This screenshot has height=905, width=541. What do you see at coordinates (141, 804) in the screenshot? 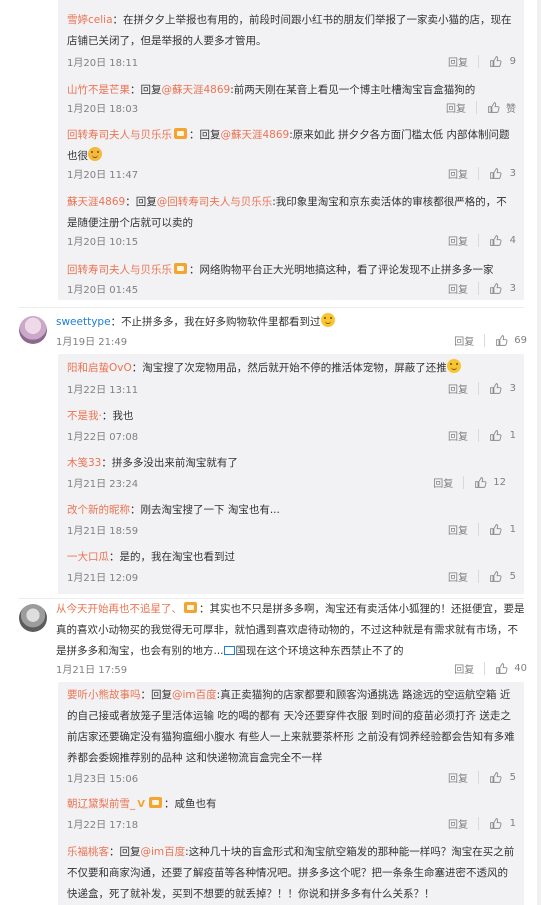
I see `vip-badge-icon: V` at bounding box center [141, 804].